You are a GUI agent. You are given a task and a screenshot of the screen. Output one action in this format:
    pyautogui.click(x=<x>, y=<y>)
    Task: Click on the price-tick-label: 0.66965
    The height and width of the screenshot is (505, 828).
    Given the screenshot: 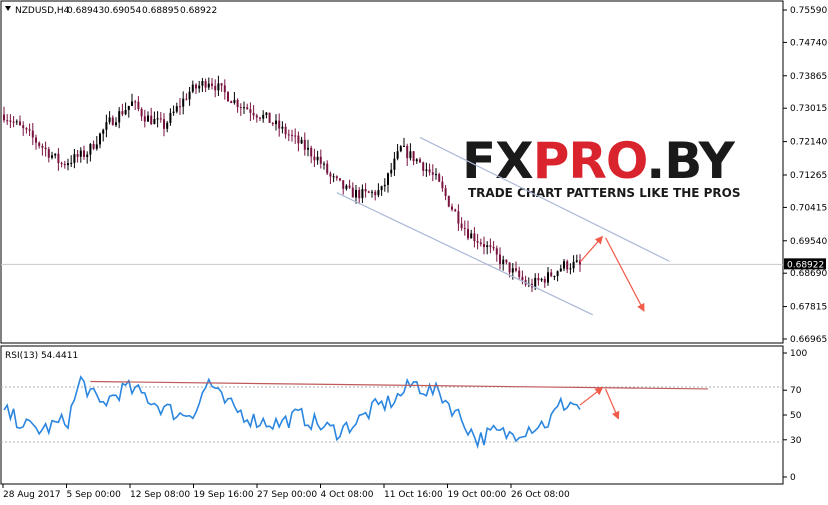 What is the action you would take?
    pyautogui.click(x=808, y=340)
    